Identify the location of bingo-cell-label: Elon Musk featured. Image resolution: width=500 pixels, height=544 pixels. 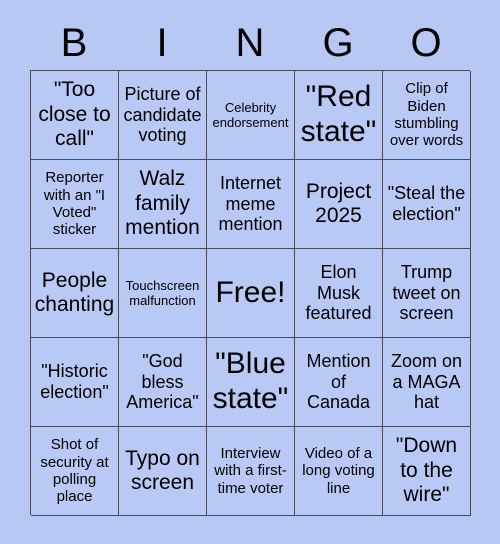
(338, 292).